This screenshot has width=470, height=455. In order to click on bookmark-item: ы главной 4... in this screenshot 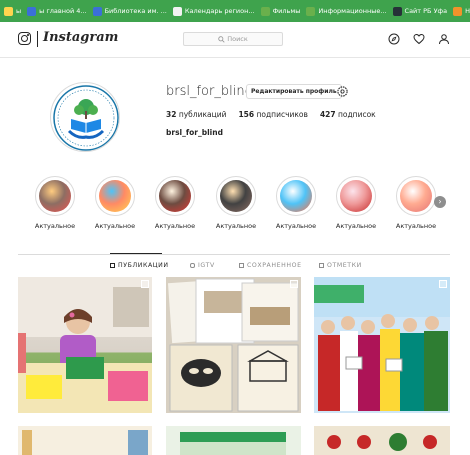, I will do `click(57, 11)`.